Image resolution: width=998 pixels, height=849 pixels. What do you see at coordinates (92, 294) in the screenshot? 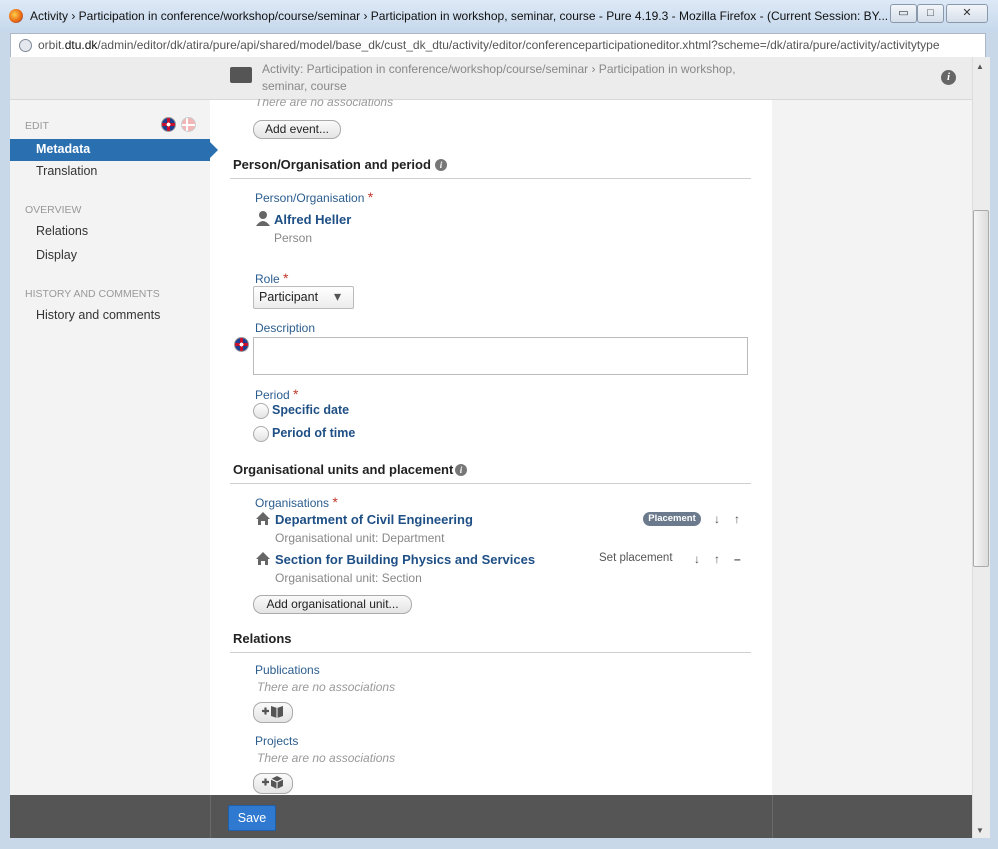
I see `sidebar-section-history: HISTORY AND COMMENTS` at bounding box center [92, 294].